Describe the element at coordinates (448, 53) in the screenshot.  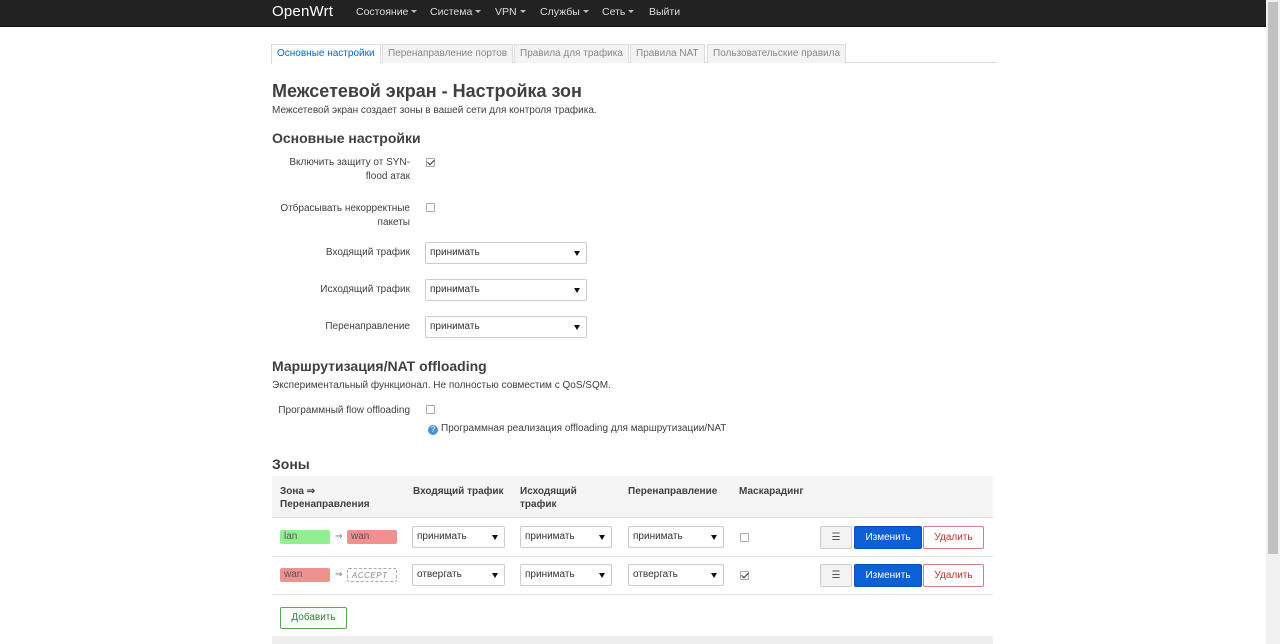
I see `tab-port-forwards: Перенаправление портов` at that location.